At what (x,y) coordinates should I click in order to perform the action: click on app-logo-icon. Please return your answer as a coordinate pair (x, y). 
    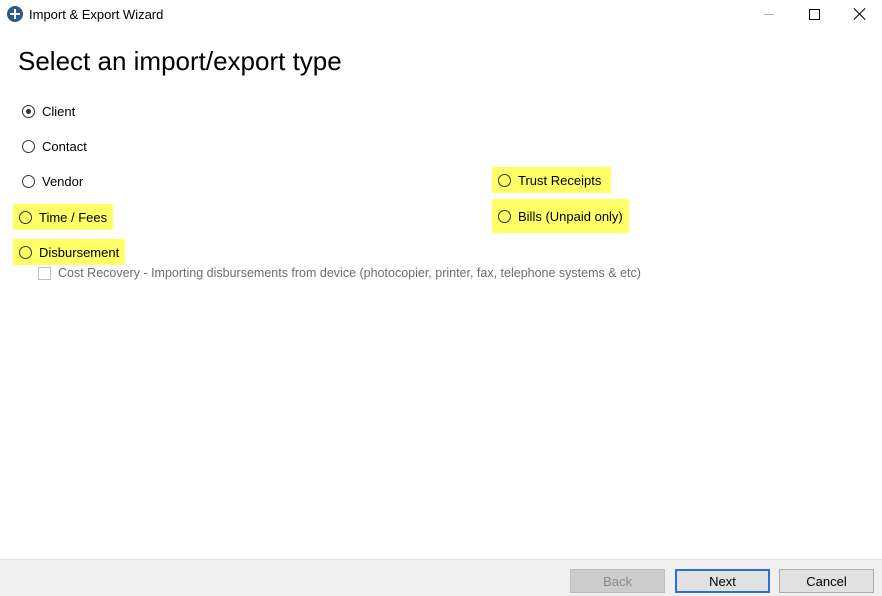
    Looking at the image, I should click on (15, 14).